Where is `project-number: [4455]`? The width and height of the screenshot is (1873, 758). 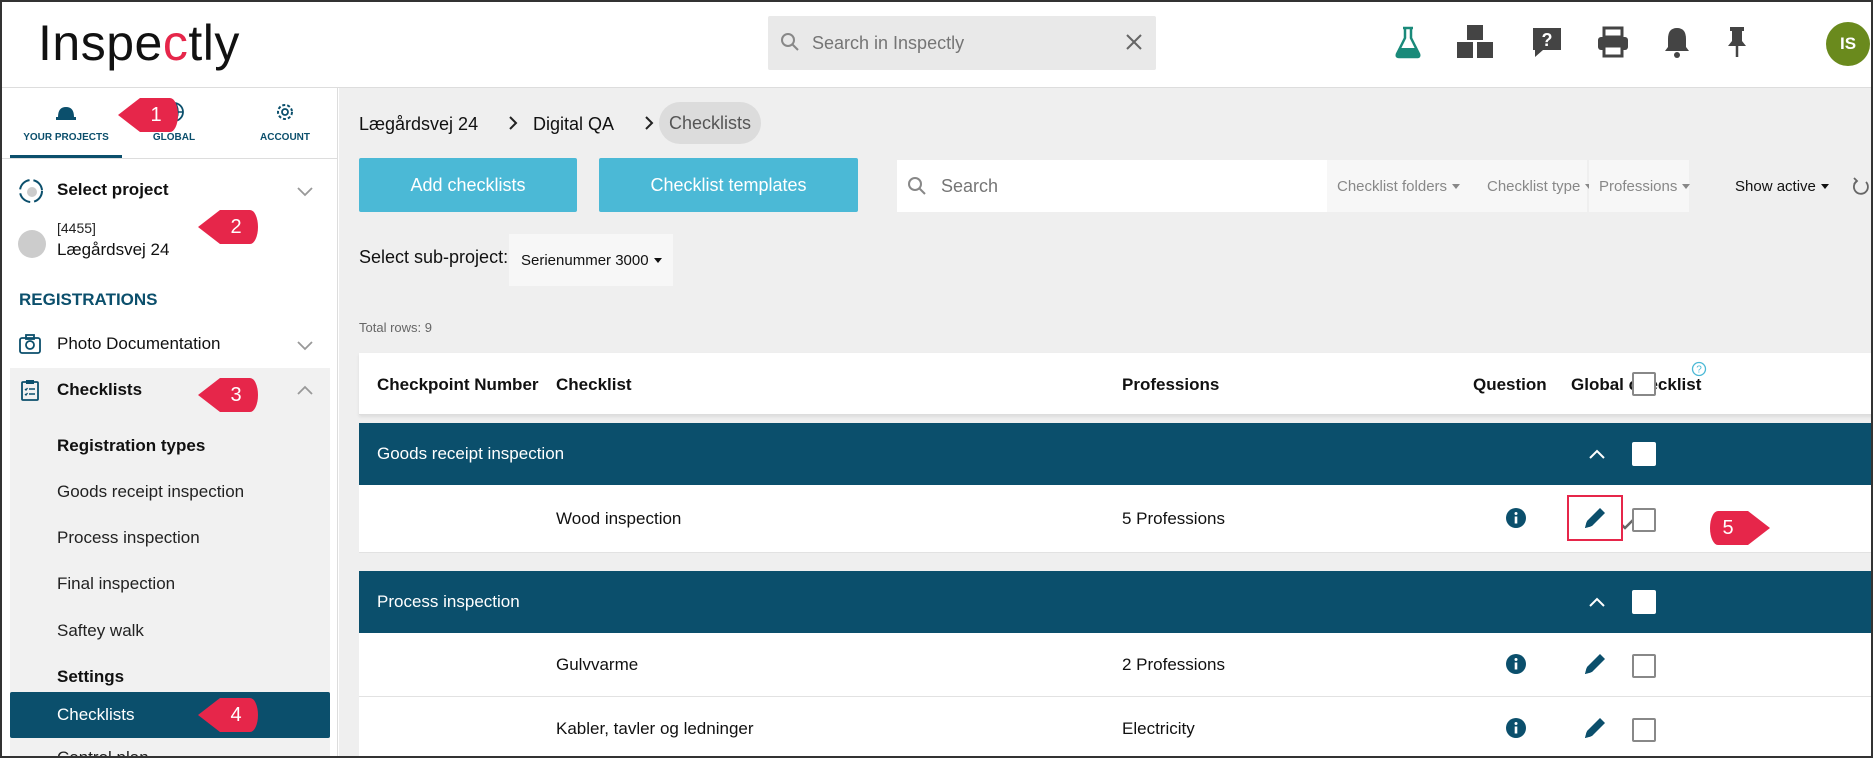 project-number: [4455] is located at coordinates (76, 228).